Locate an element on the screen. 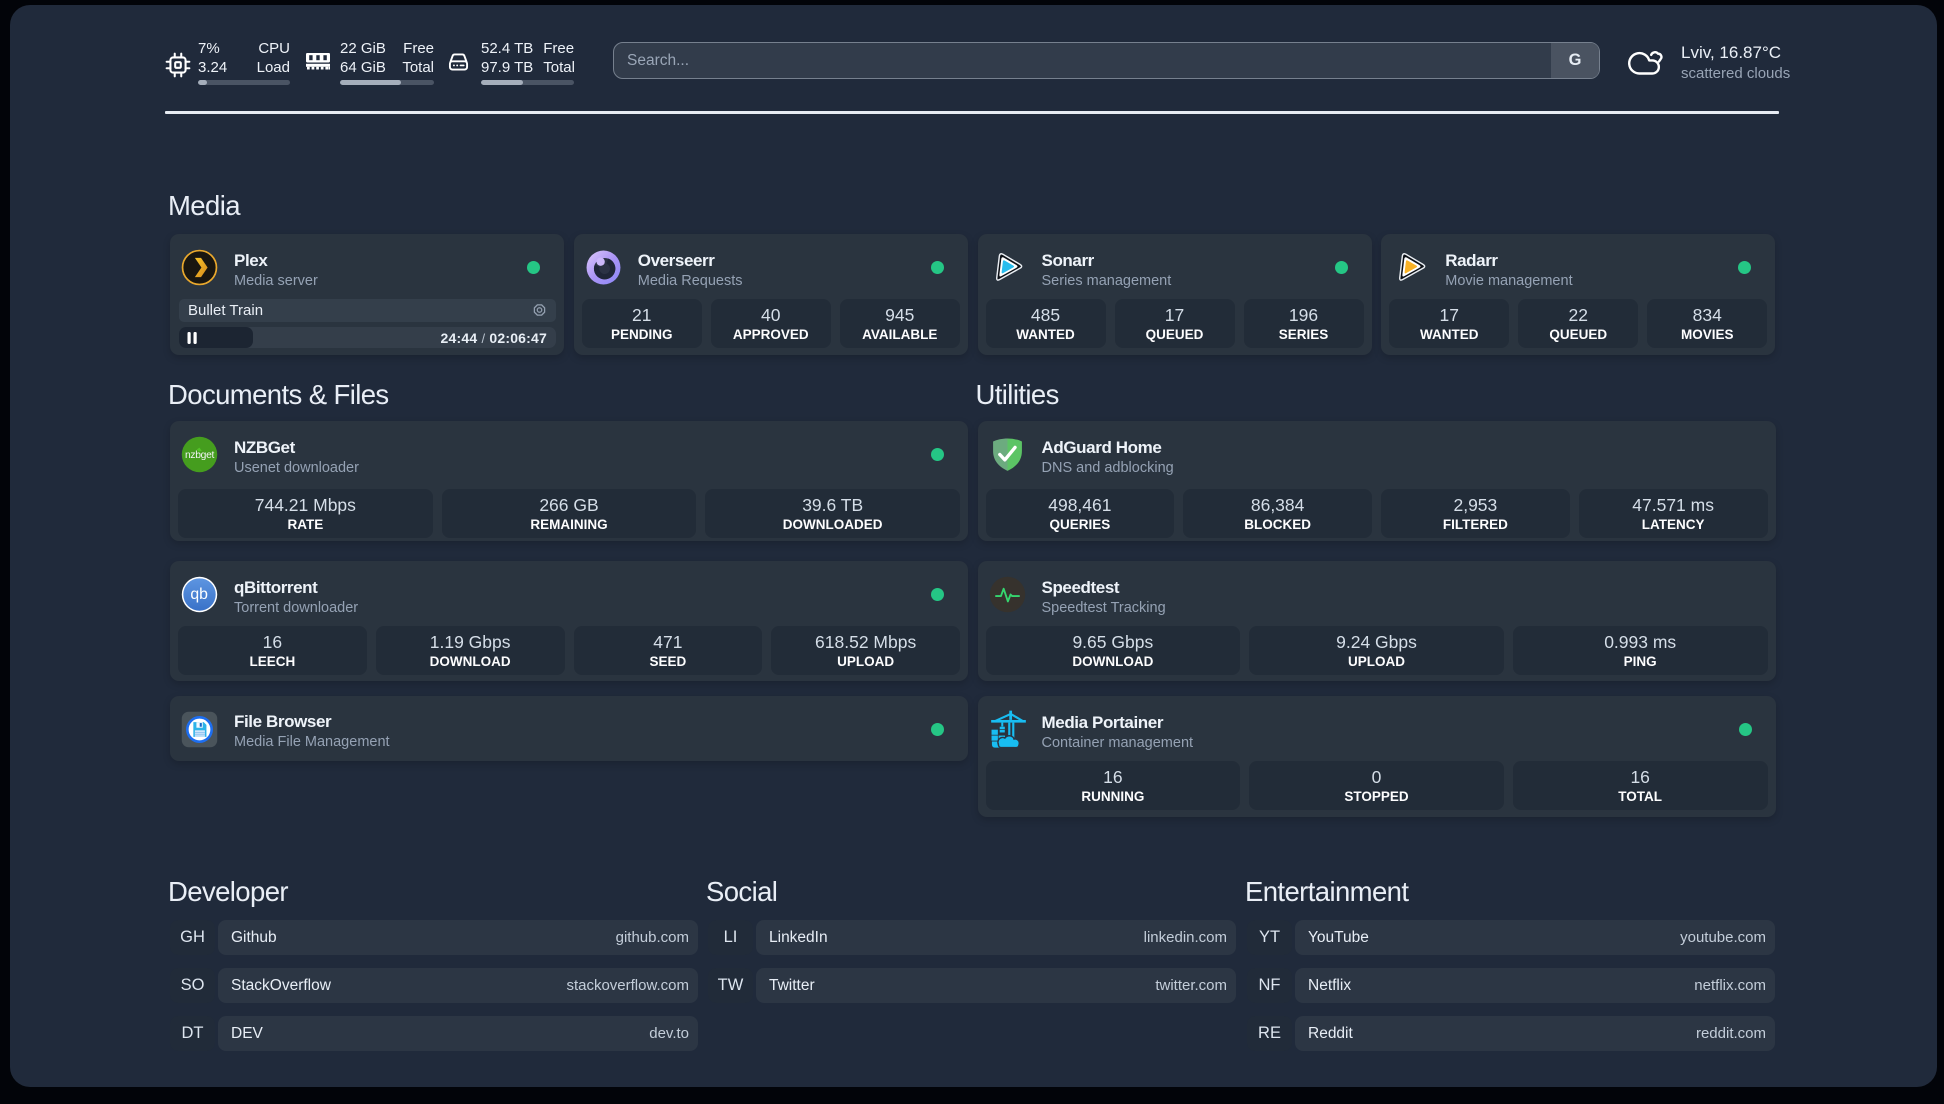  svg-text: nzbget is located at coordinates (200, 455).